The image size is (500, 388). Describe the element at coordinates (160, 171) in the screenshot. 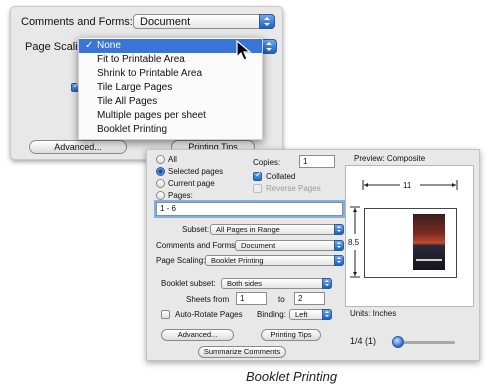

I see `radio-selected-pages` at that location.